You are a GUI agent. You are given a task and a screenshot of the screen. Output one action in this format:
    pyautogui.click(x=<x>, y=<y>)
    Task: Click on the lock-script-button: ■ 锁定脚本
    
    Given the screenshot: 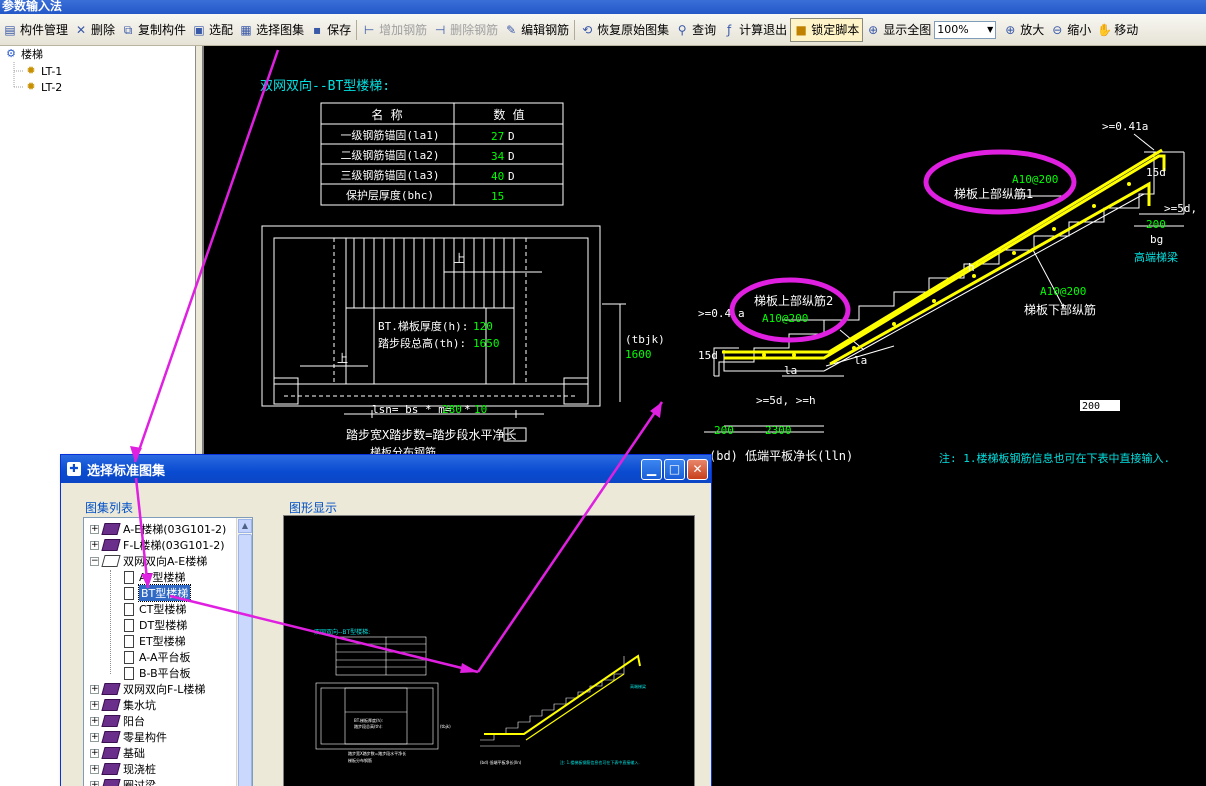 What is the action you would take?
    pyautogui.click(x=827, y=29)
    